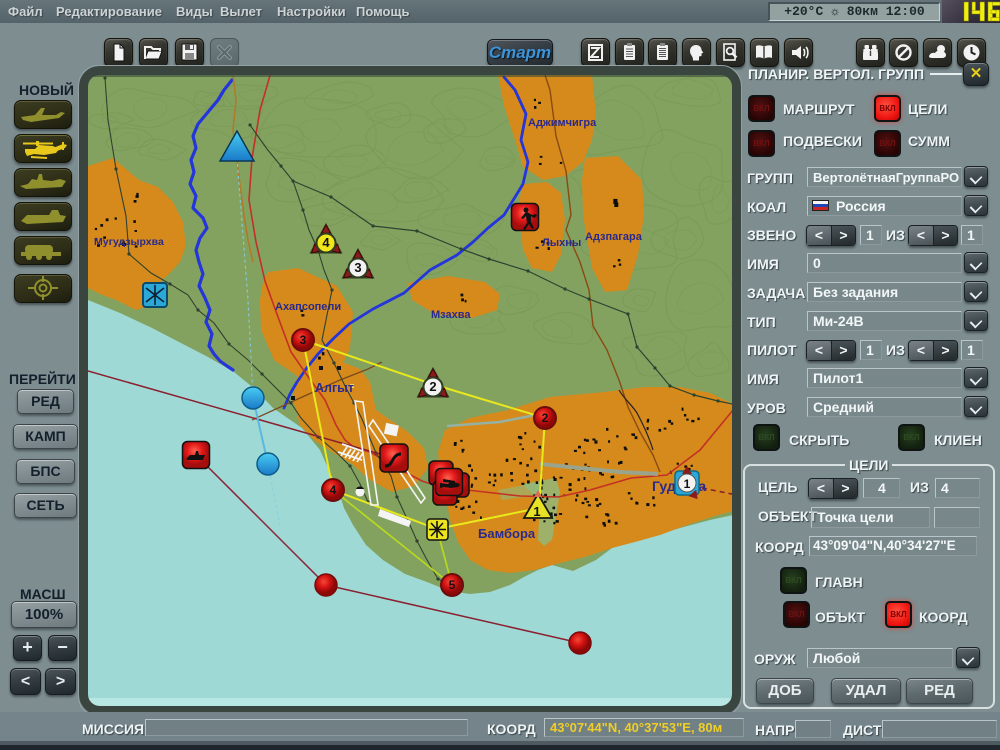  What do you see at coordinates (334, 388) in the screenshot?
I see `svg-text: Алгыт` at bounding box center [334, 388].